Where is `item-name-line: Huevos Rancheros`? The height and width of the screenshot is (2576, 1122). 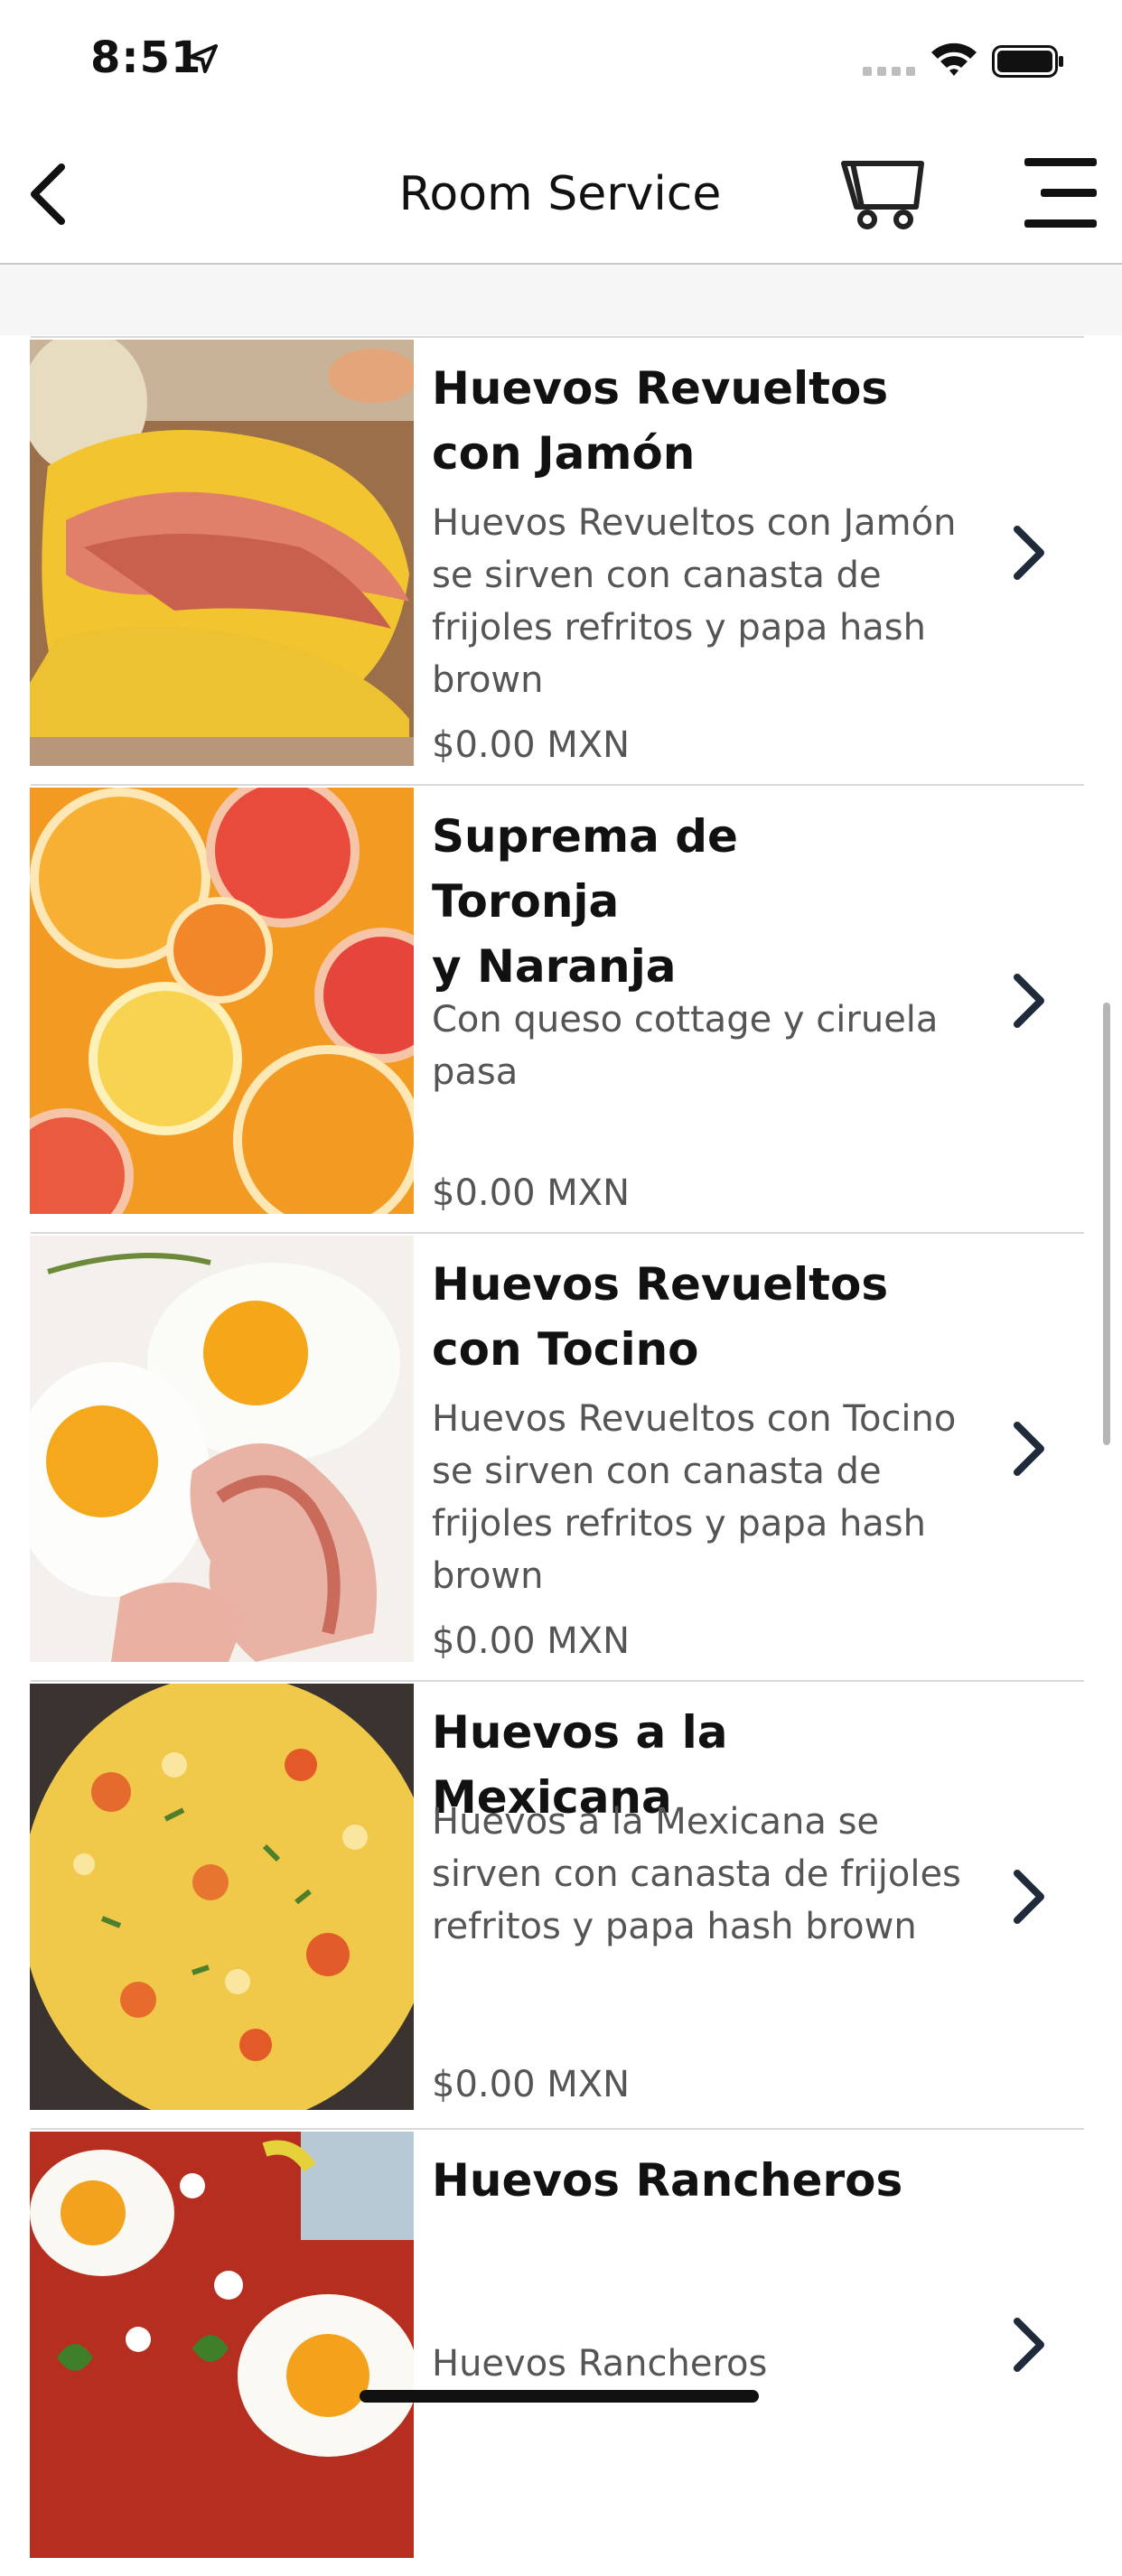 item-name-line: Huevos Rancheros is located at coordinates (667, 2180).